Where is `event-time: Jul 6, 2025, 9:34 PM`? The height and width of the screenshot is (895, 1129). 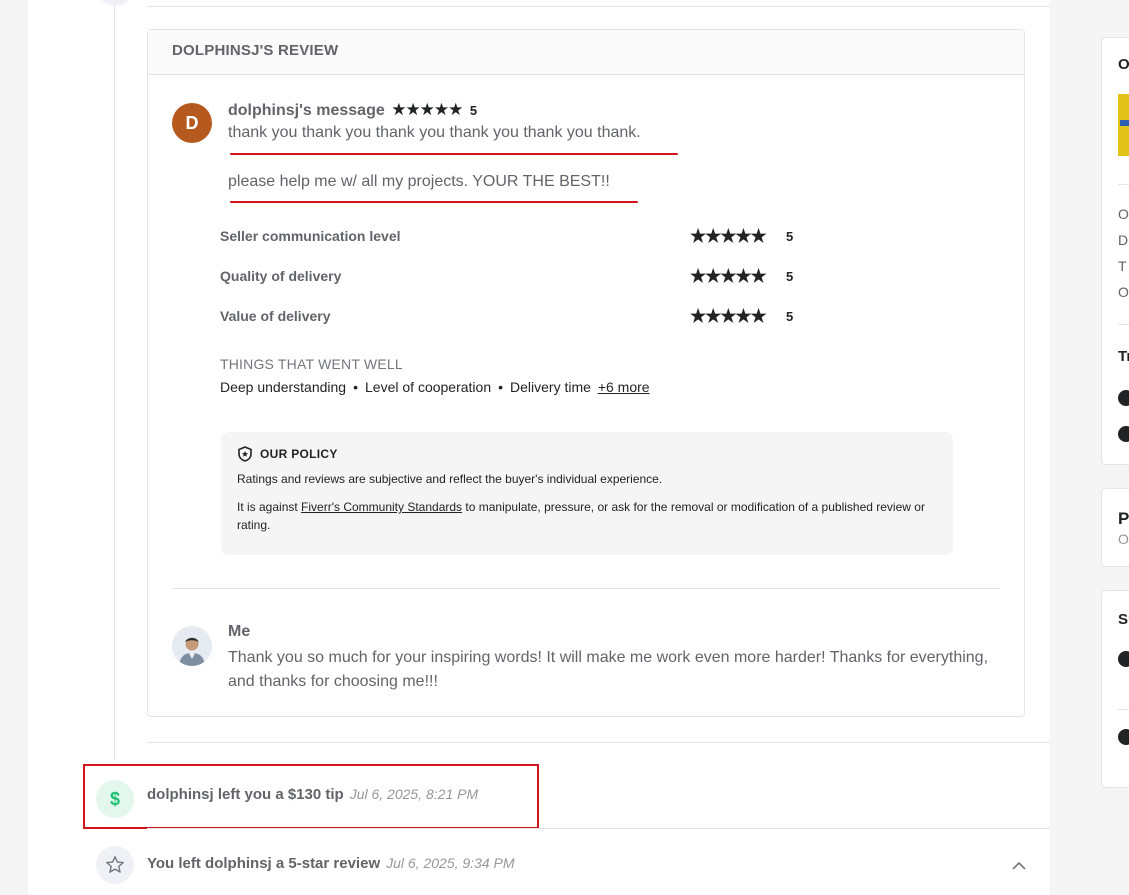 event-time: Jul 6, 2025, 9:34 PM is located at coordinates (450, 863).